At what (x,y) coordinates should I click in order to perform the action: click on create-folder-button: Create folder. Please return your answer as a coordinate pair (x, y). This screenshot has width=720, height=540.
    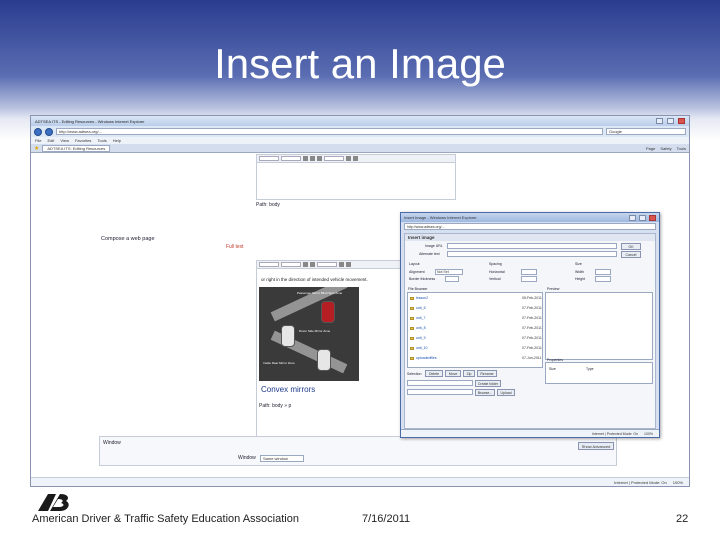
    Looking at the image, I should click on (488, 383).